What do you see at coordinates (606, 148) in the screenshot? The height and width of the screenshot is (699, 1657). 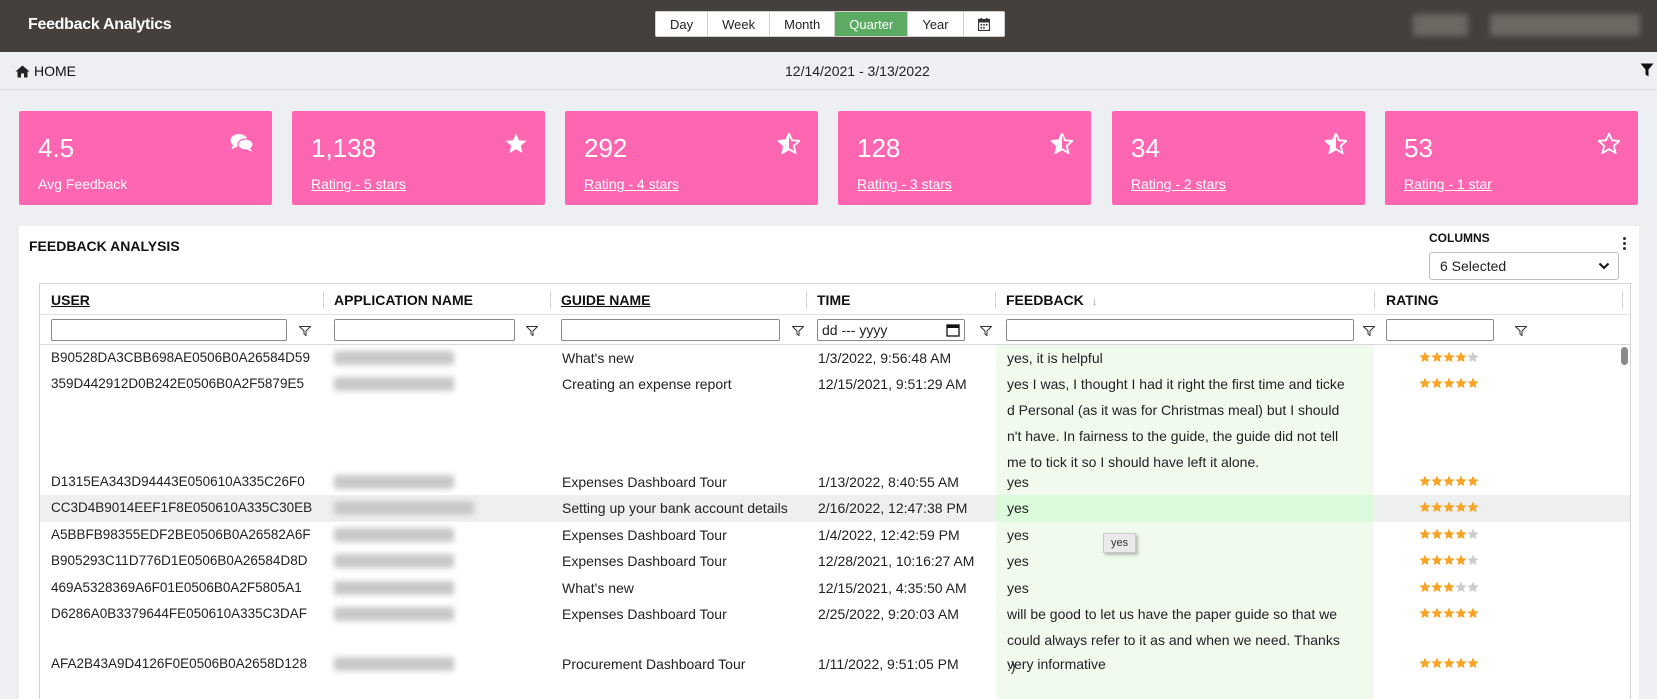 I see `card-value: 292` at bounding box center [606, 148].